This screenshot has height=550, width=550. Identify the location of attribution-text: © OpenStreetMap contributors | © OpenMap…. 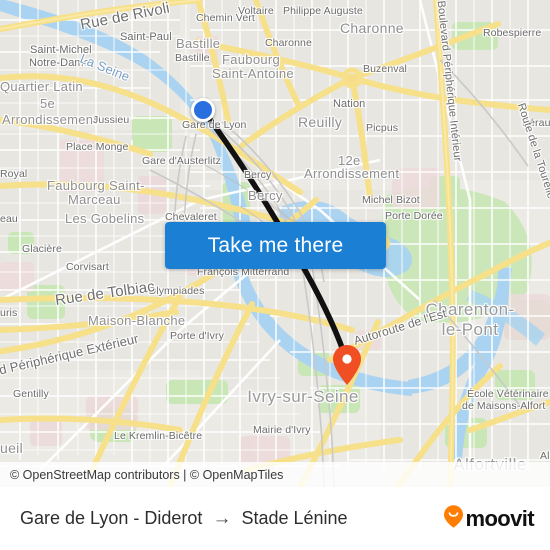
(146, 475).